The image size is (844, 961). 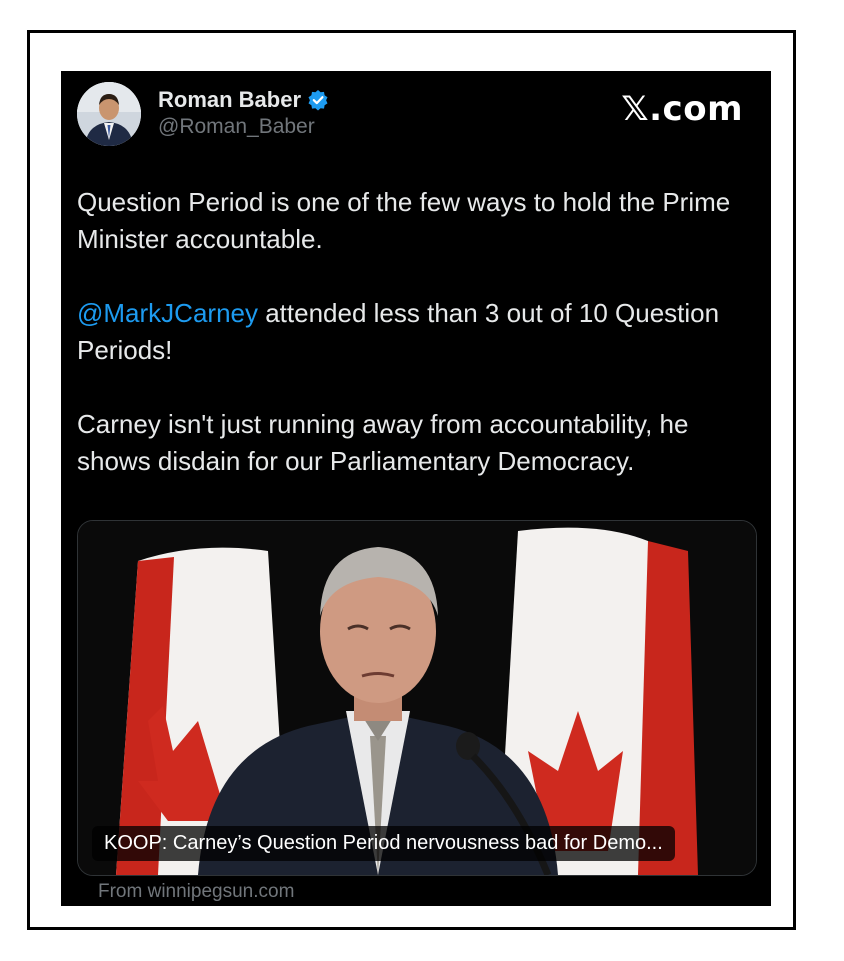 I want to click on author-name: Roman Baber, so click(x=243, y=100).